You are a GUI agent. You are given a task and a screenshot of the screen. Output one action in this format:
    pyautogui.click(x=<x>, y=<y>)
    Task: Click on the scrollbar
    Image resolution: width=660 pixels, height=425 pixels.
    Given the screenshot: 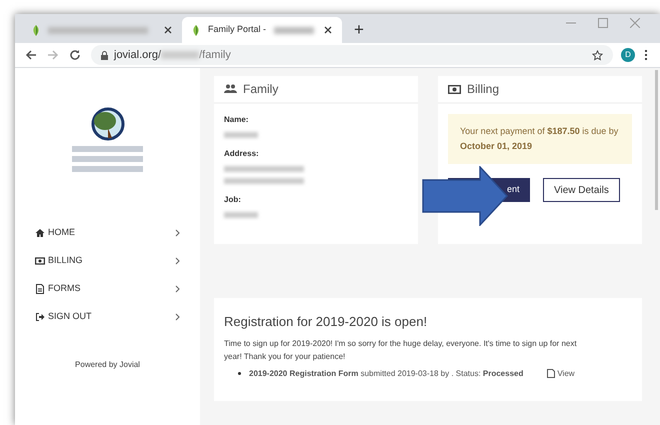 What is the action you would take?
    pyautogui.click(x=656, y=140)
    